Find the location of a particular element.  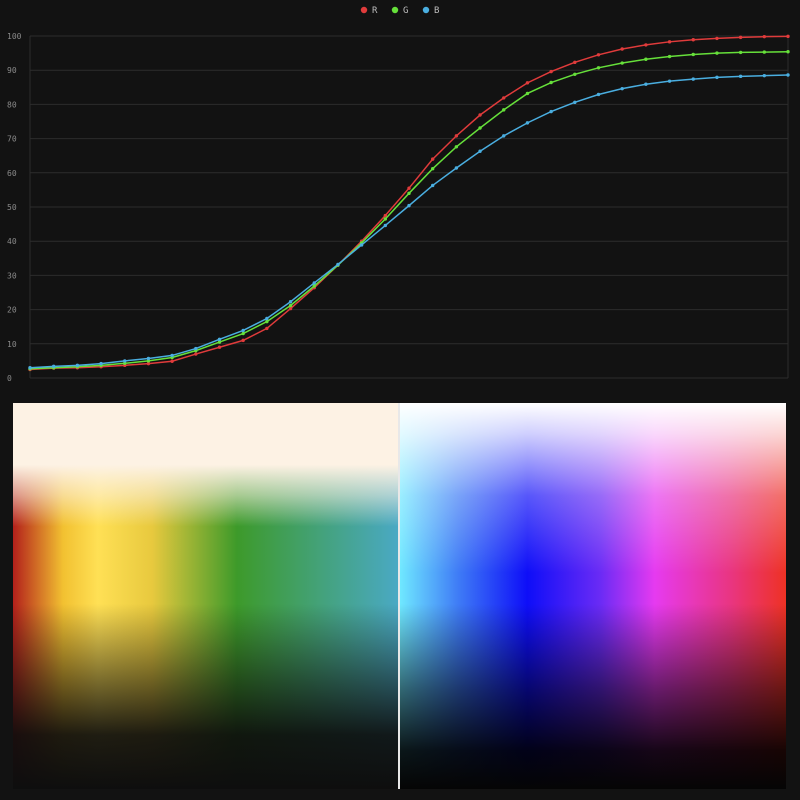

panel-divider is located at coordinates (399, 596).